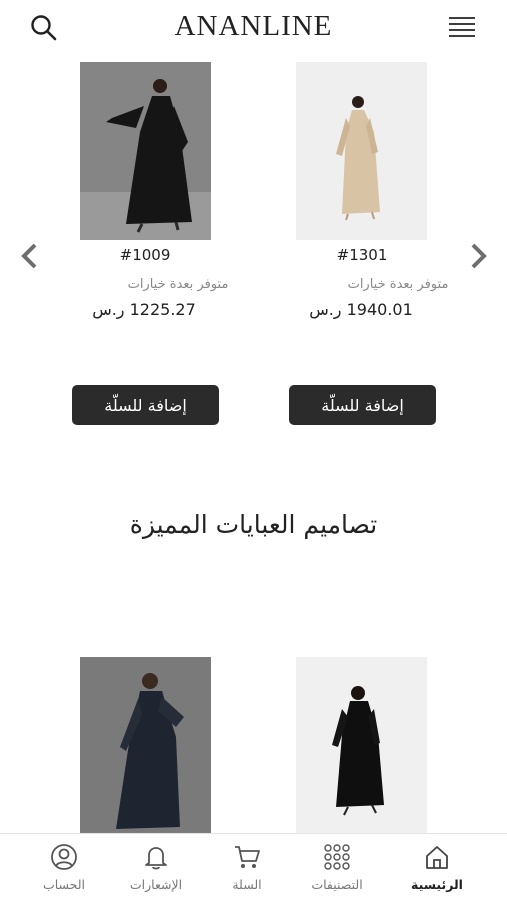 The height and width of the screenshot is (900, 507). I want to click on app-header: ANANLINE, so click(253, 28).